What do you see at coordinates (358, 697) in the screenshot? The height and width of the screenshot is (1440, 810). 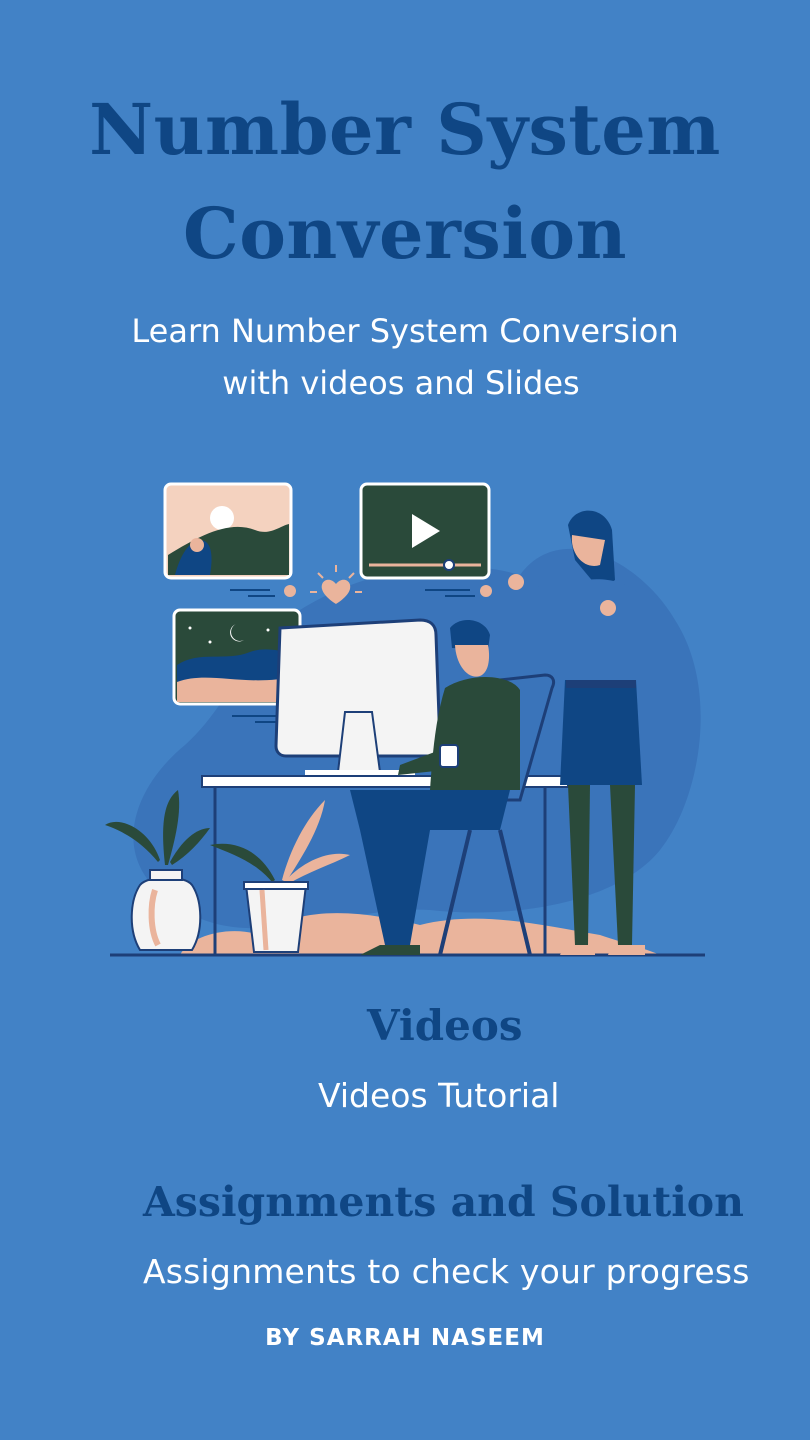 I see `monitor-icon` at bounding box center [358, 697].